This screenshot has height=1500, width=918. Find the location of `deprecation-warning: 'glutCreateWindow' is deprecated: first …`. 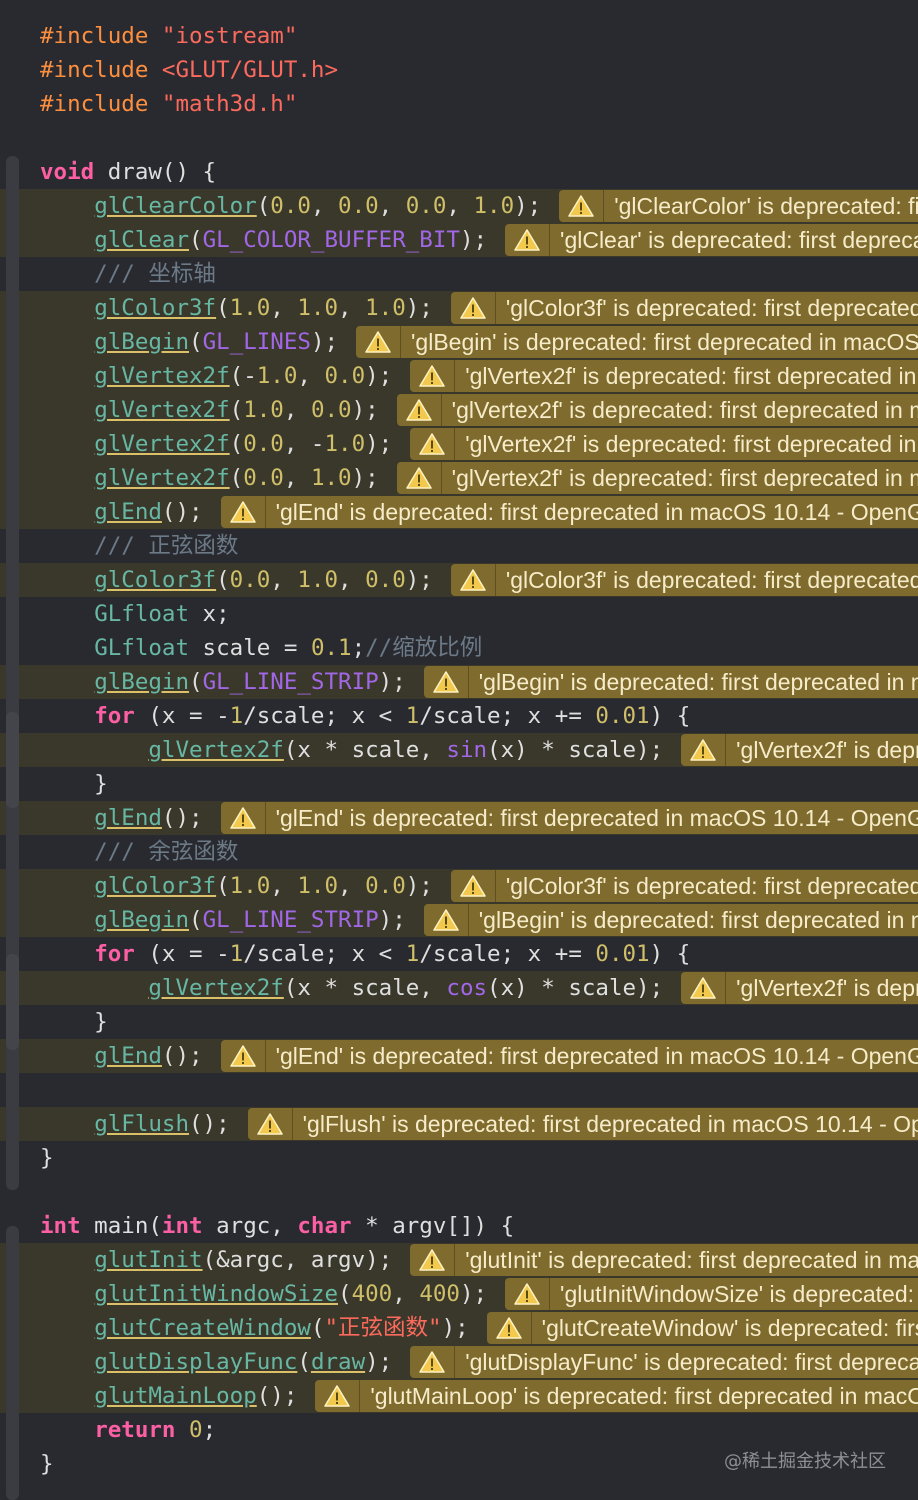

deprecation-warning: 'glutCreateWindow' is deprecated: first … is located at coordinates (702, 1328).